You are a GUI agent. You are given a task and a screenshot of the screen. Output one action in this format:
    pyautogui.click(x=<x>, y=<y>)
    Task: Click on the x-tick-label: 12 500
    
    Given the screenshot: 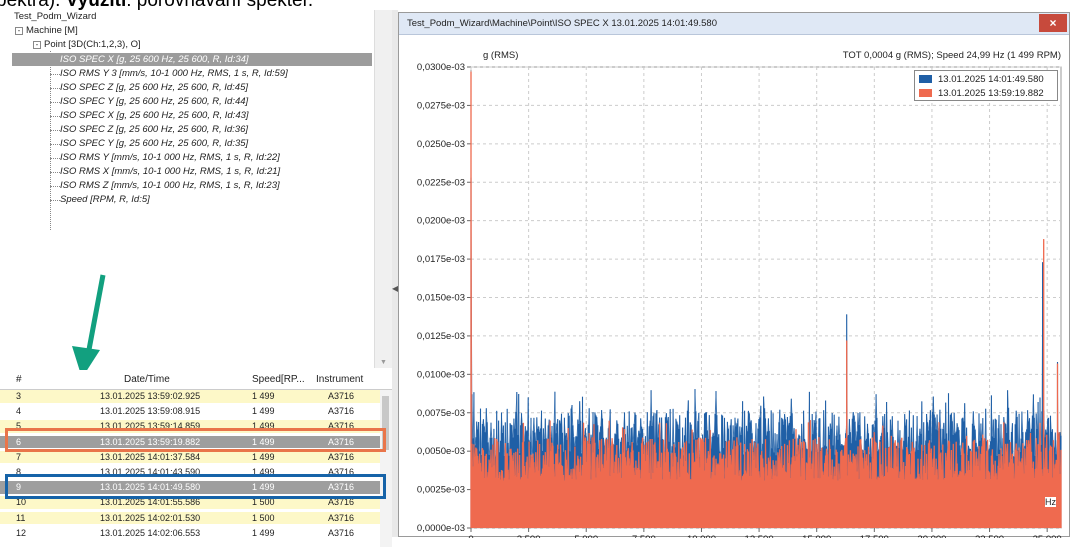 What is the action you would take?
    pyautogui.click(x=759, y=536)
    